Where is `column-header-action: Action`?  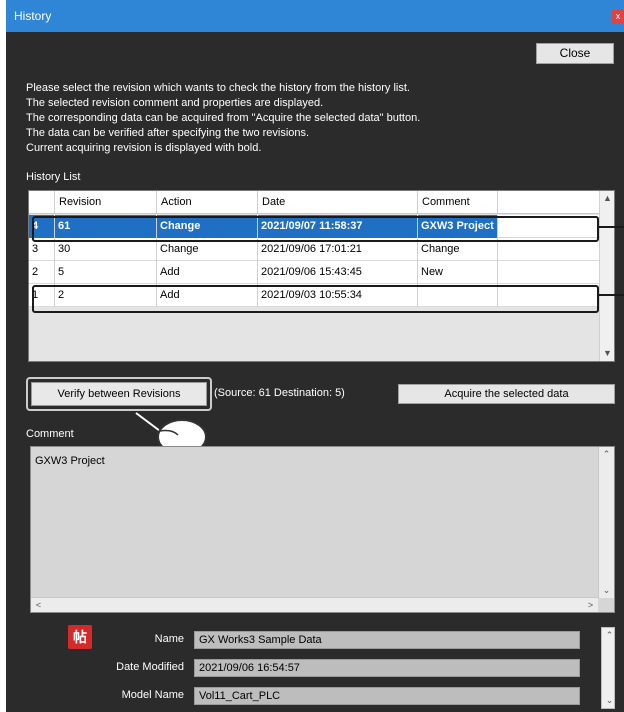 column-header-action: Action is located at coordinates (207, 202).